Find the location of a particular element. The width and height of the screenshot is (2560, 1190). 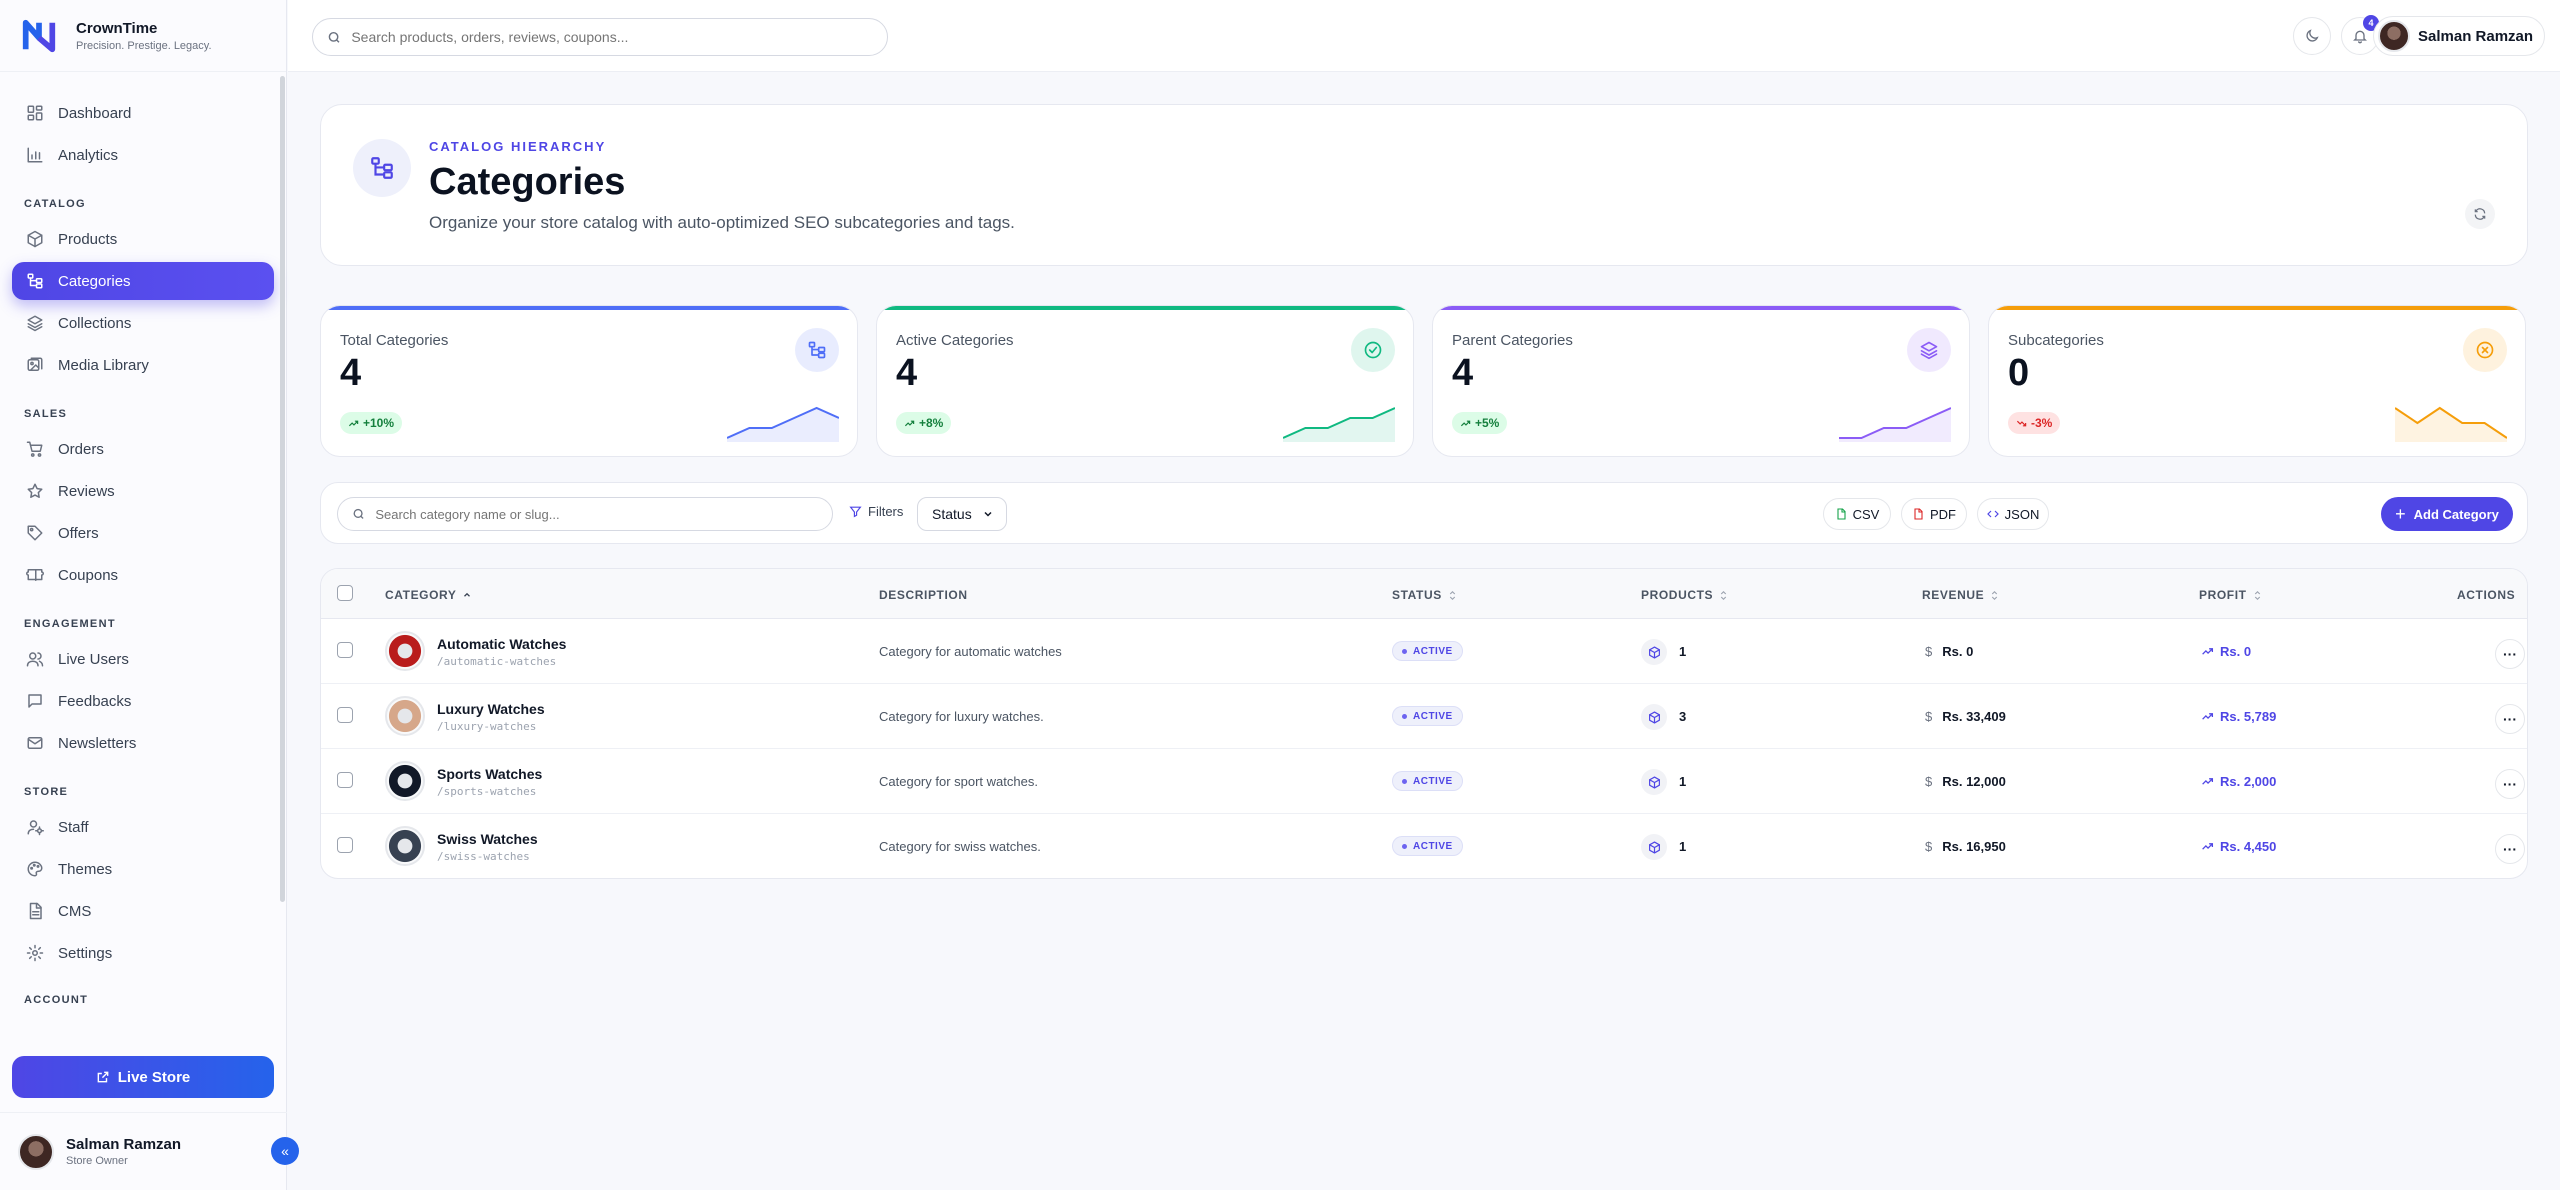

sidebar-item-label: Categories is located at coordinates (94, 281).